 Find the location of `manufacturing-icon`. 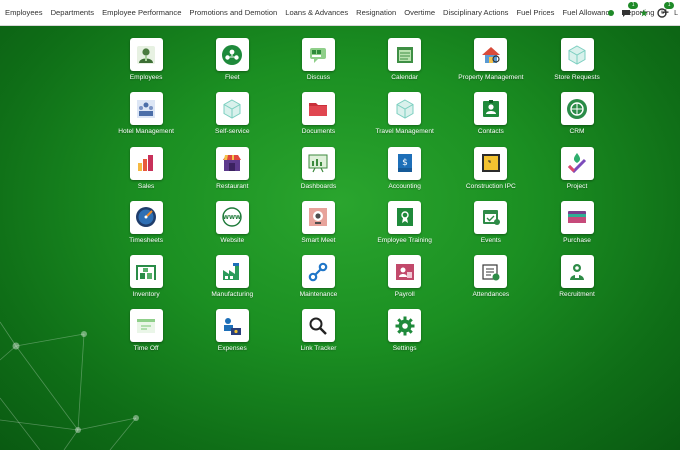

manufacturing-icon is located at coordinates (231, 271).